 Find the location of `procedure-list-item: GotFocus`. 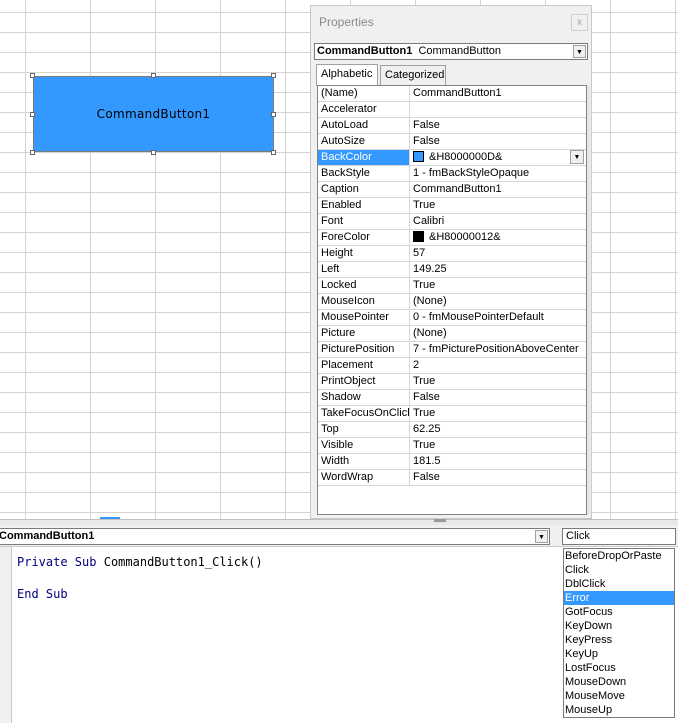

procedure-list-item: GotFocus is located at coordinates (619, 612).